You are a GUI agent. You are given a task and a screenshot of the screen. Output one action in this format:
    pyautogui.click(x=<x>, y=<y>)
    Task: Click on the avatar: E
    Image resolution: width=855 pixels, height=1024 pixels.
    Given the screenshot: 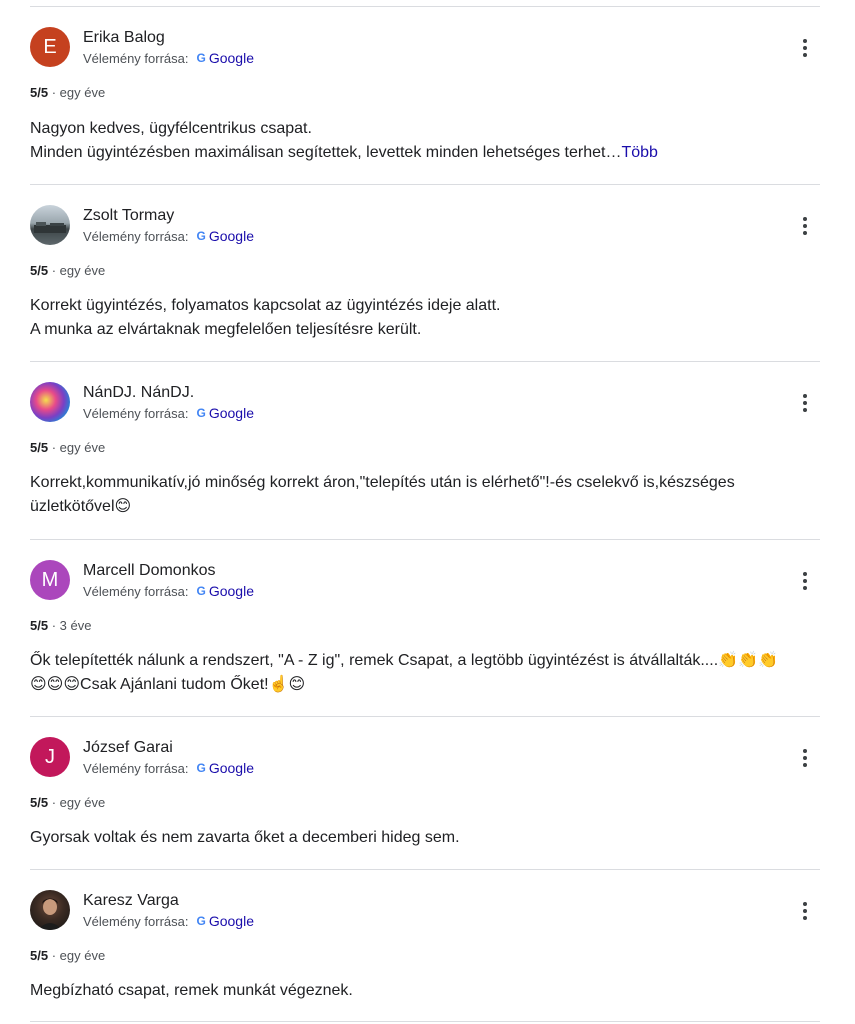 What is the action you would take?
    pyautogui.click(x=50, y=47)
    